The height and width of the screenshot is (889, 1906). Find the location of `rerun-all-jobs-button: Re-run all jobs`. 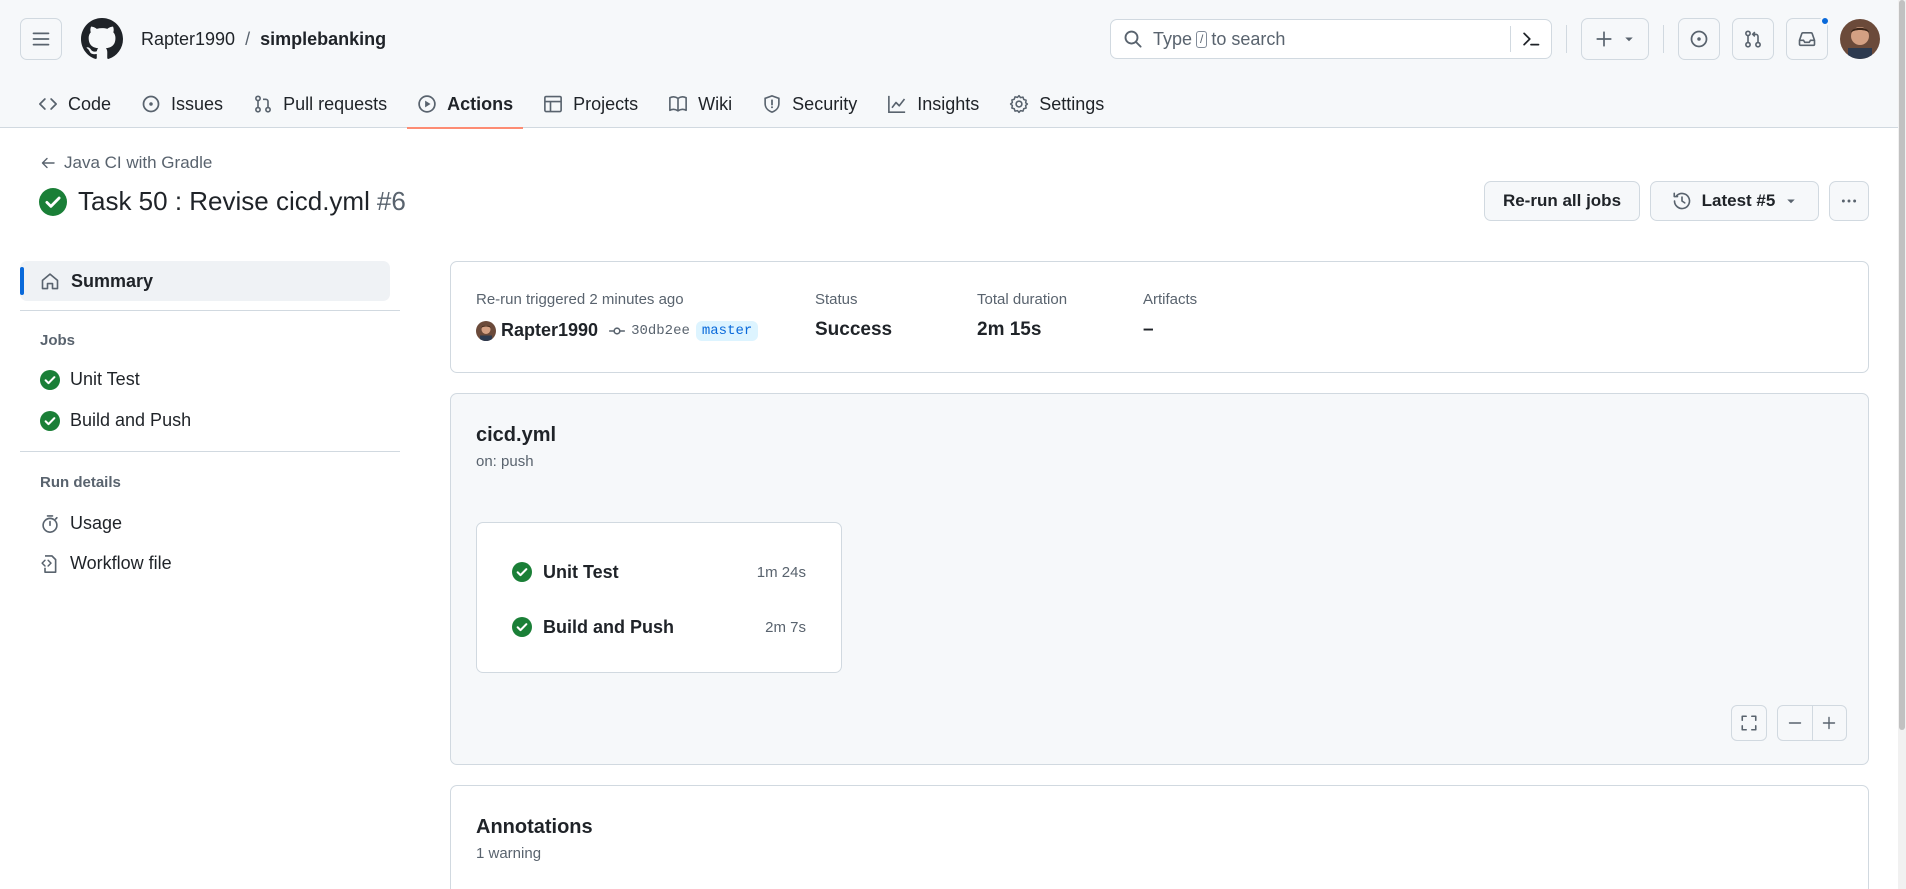

rerun-all-jobs-button: Re-run all jobs is located at coordinates (1562, 201).